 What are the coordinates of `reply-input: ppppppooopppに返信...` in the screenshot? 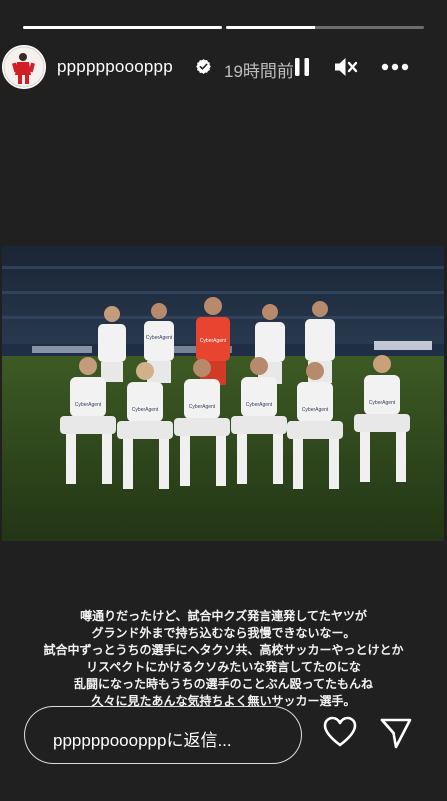 It's located at (163, 735).